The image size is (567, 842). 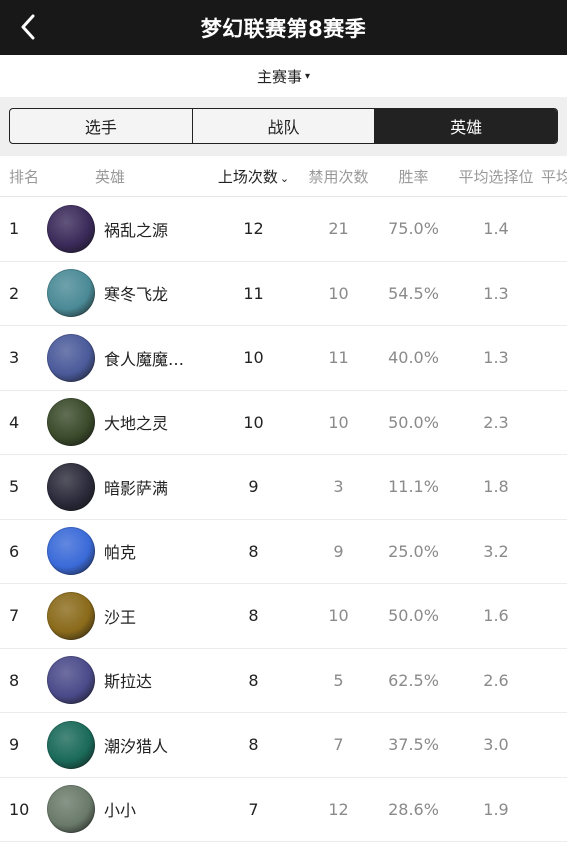 What do you see at coordinates (253, 228) in the screenshot?
I see `row-played: 12` at bounding box center [253, 228].